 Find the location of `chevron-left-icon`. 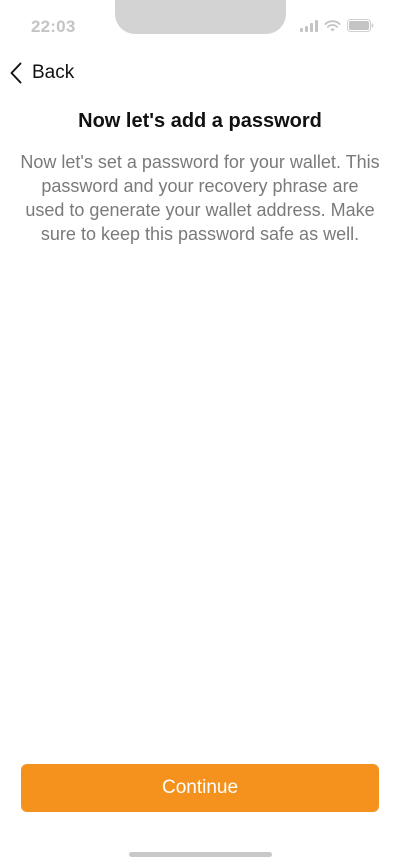

chevron-left-icon is located at coordinates (16, 73).